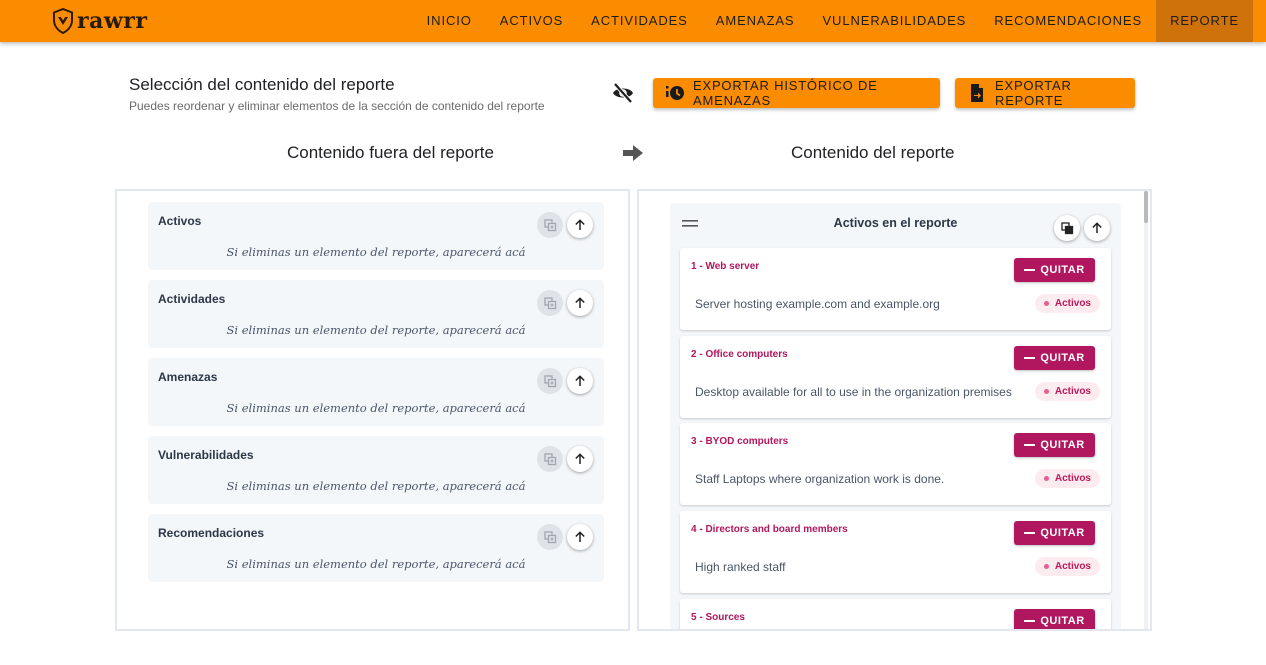 The image size is (1266, 665). What do you see at coordinates (188, 377) in the screenshot?
I see `section-title: Amenazas` at bounding box center [188, 377].